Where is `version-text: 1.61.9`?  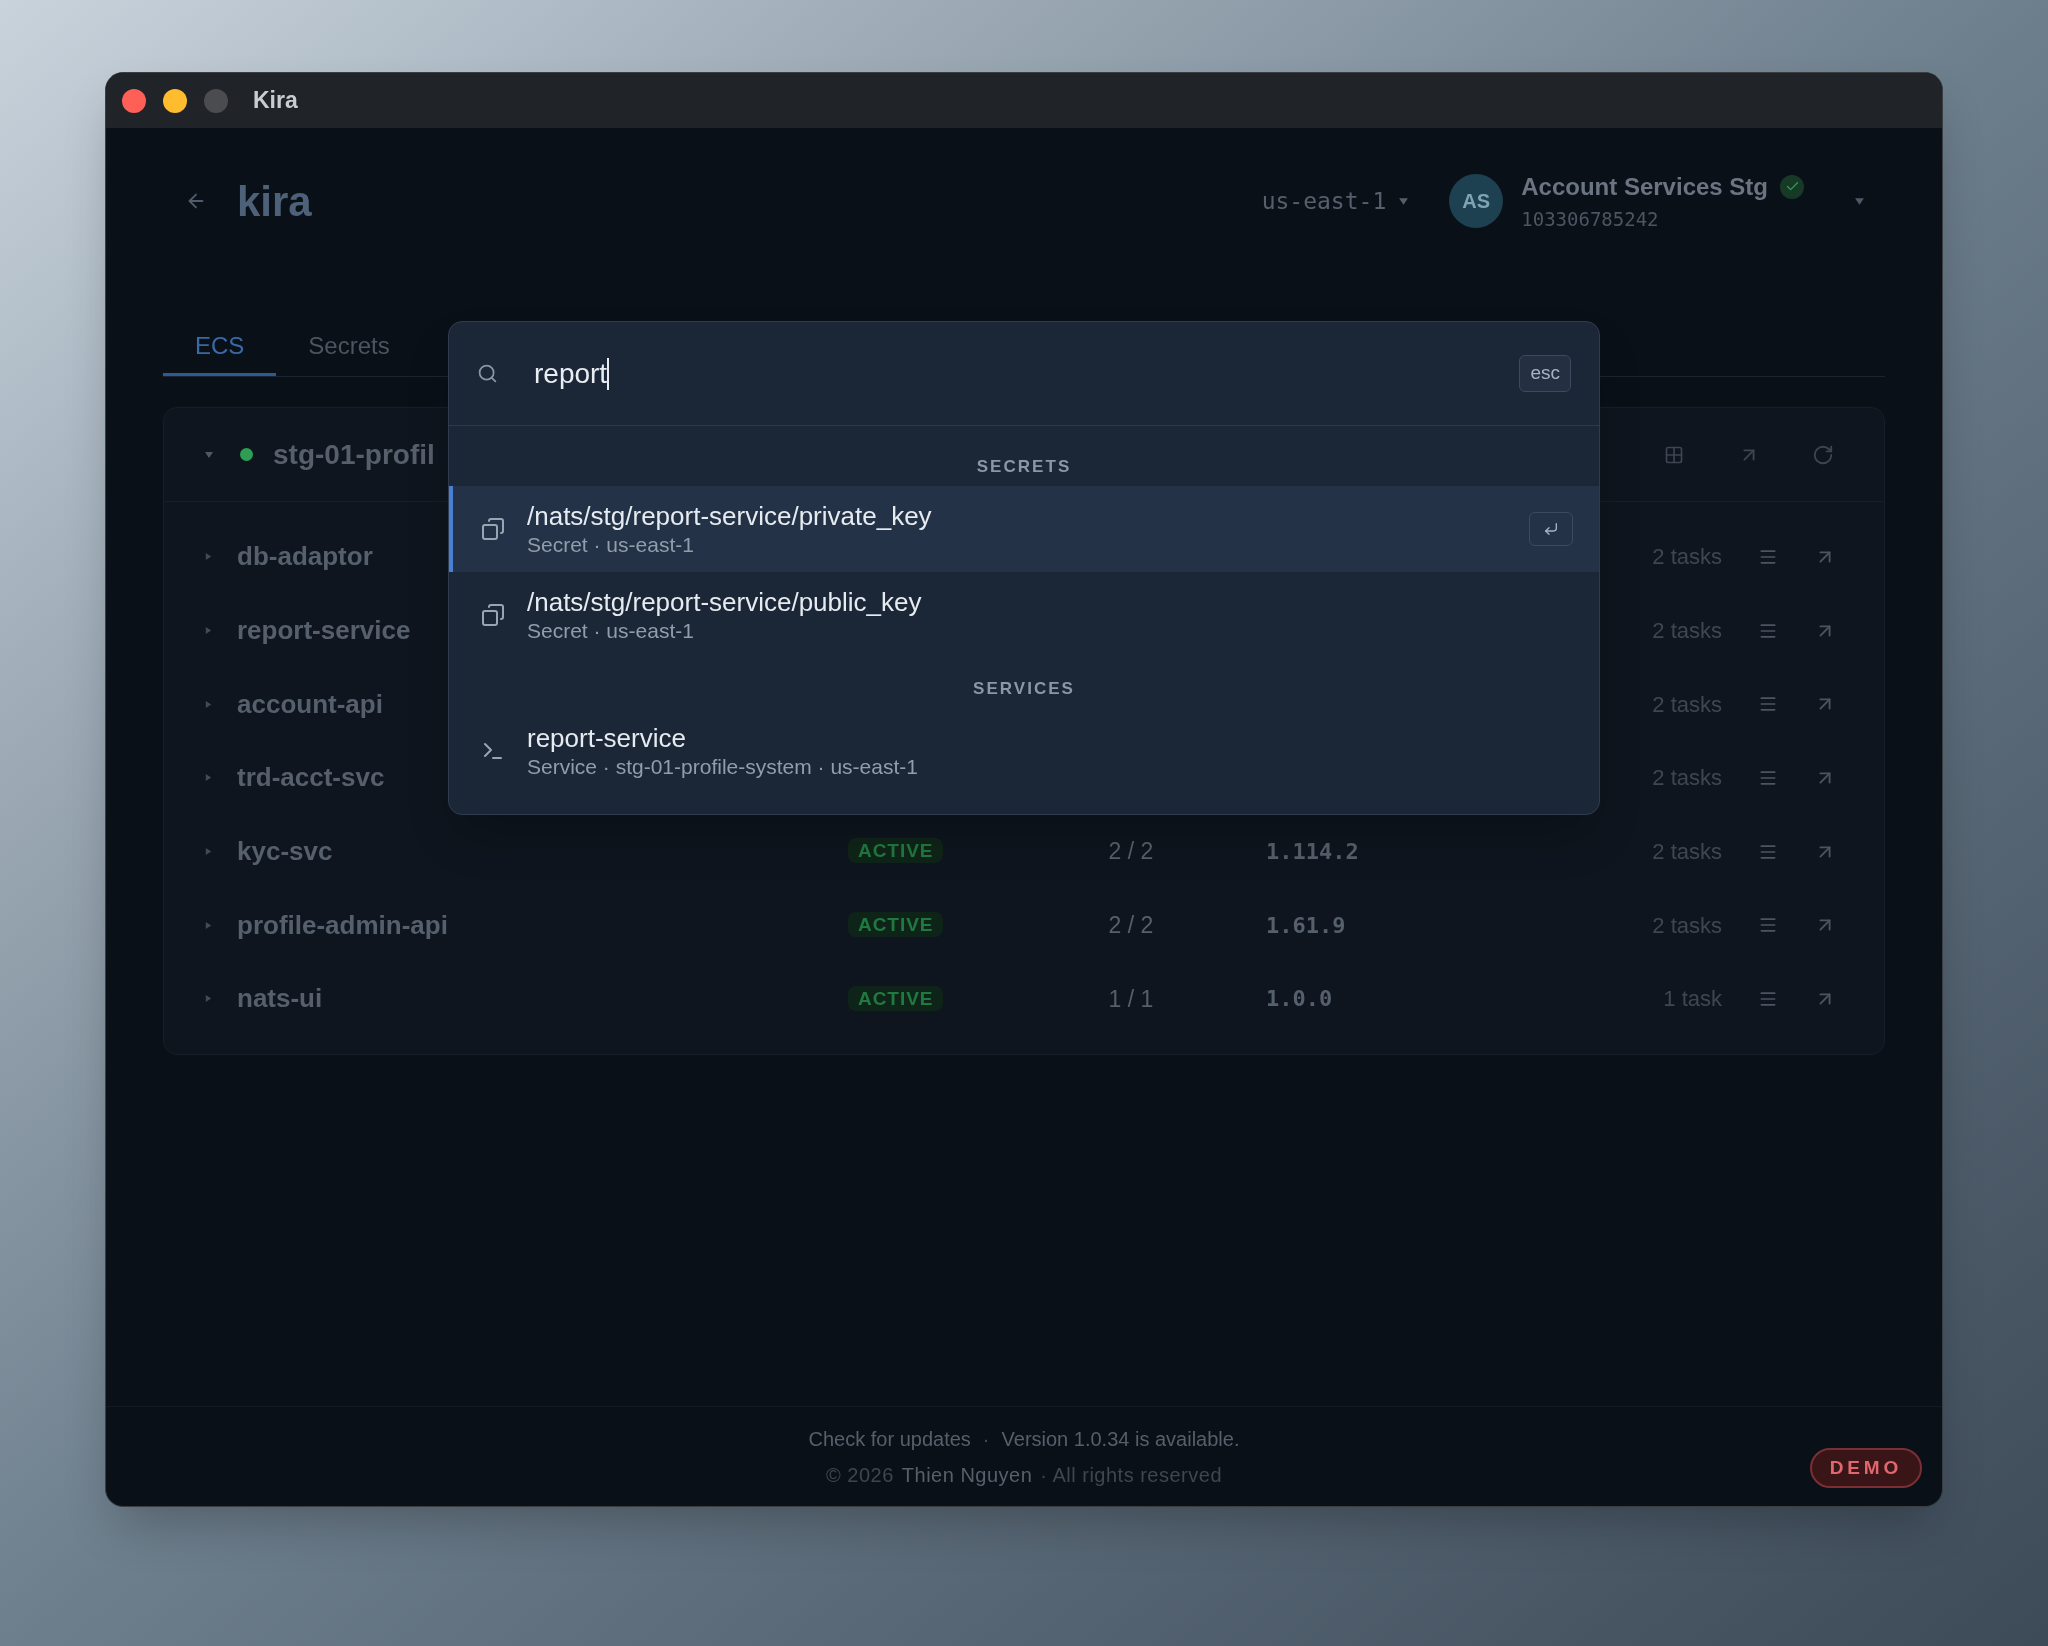 version-text: 1.61.9 is located at coordinates (1306, 925).